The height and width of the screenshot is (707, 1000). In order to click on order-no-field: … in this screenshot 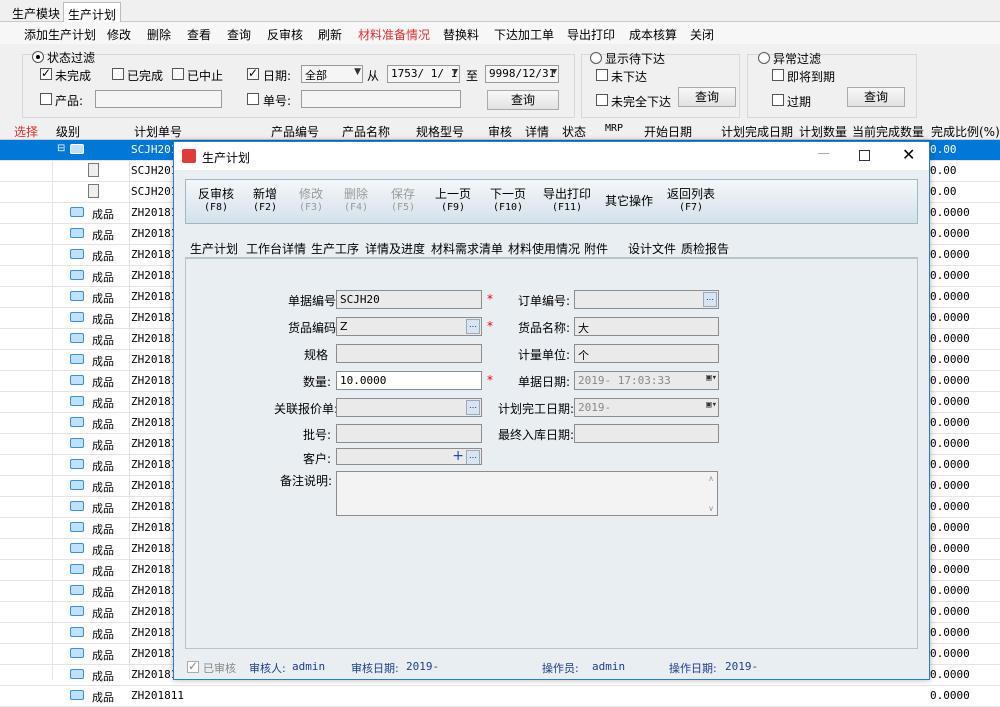, I will do `click(646, 299)`.